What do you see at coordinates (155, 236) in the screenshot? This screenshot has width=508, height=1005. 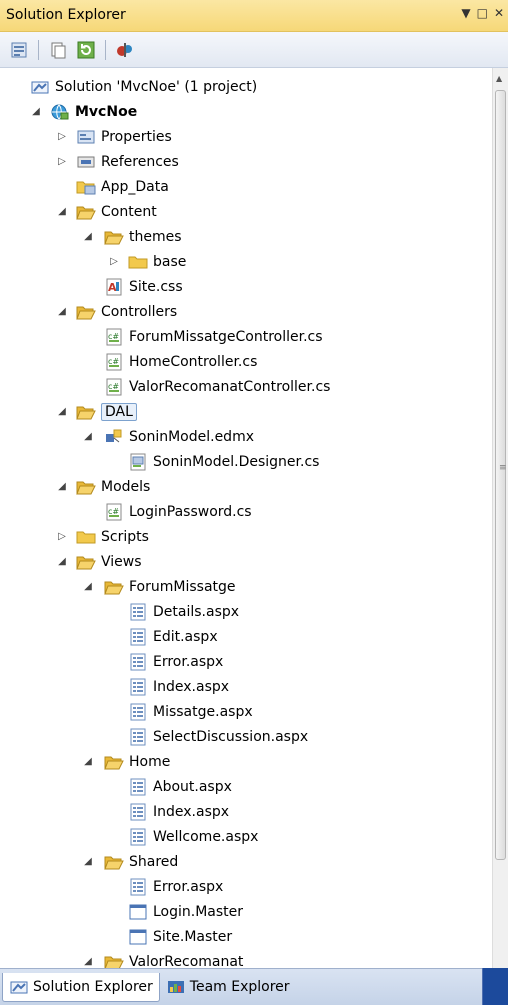 I see `tree-item-label: themes` at bounding box center [155, 236].